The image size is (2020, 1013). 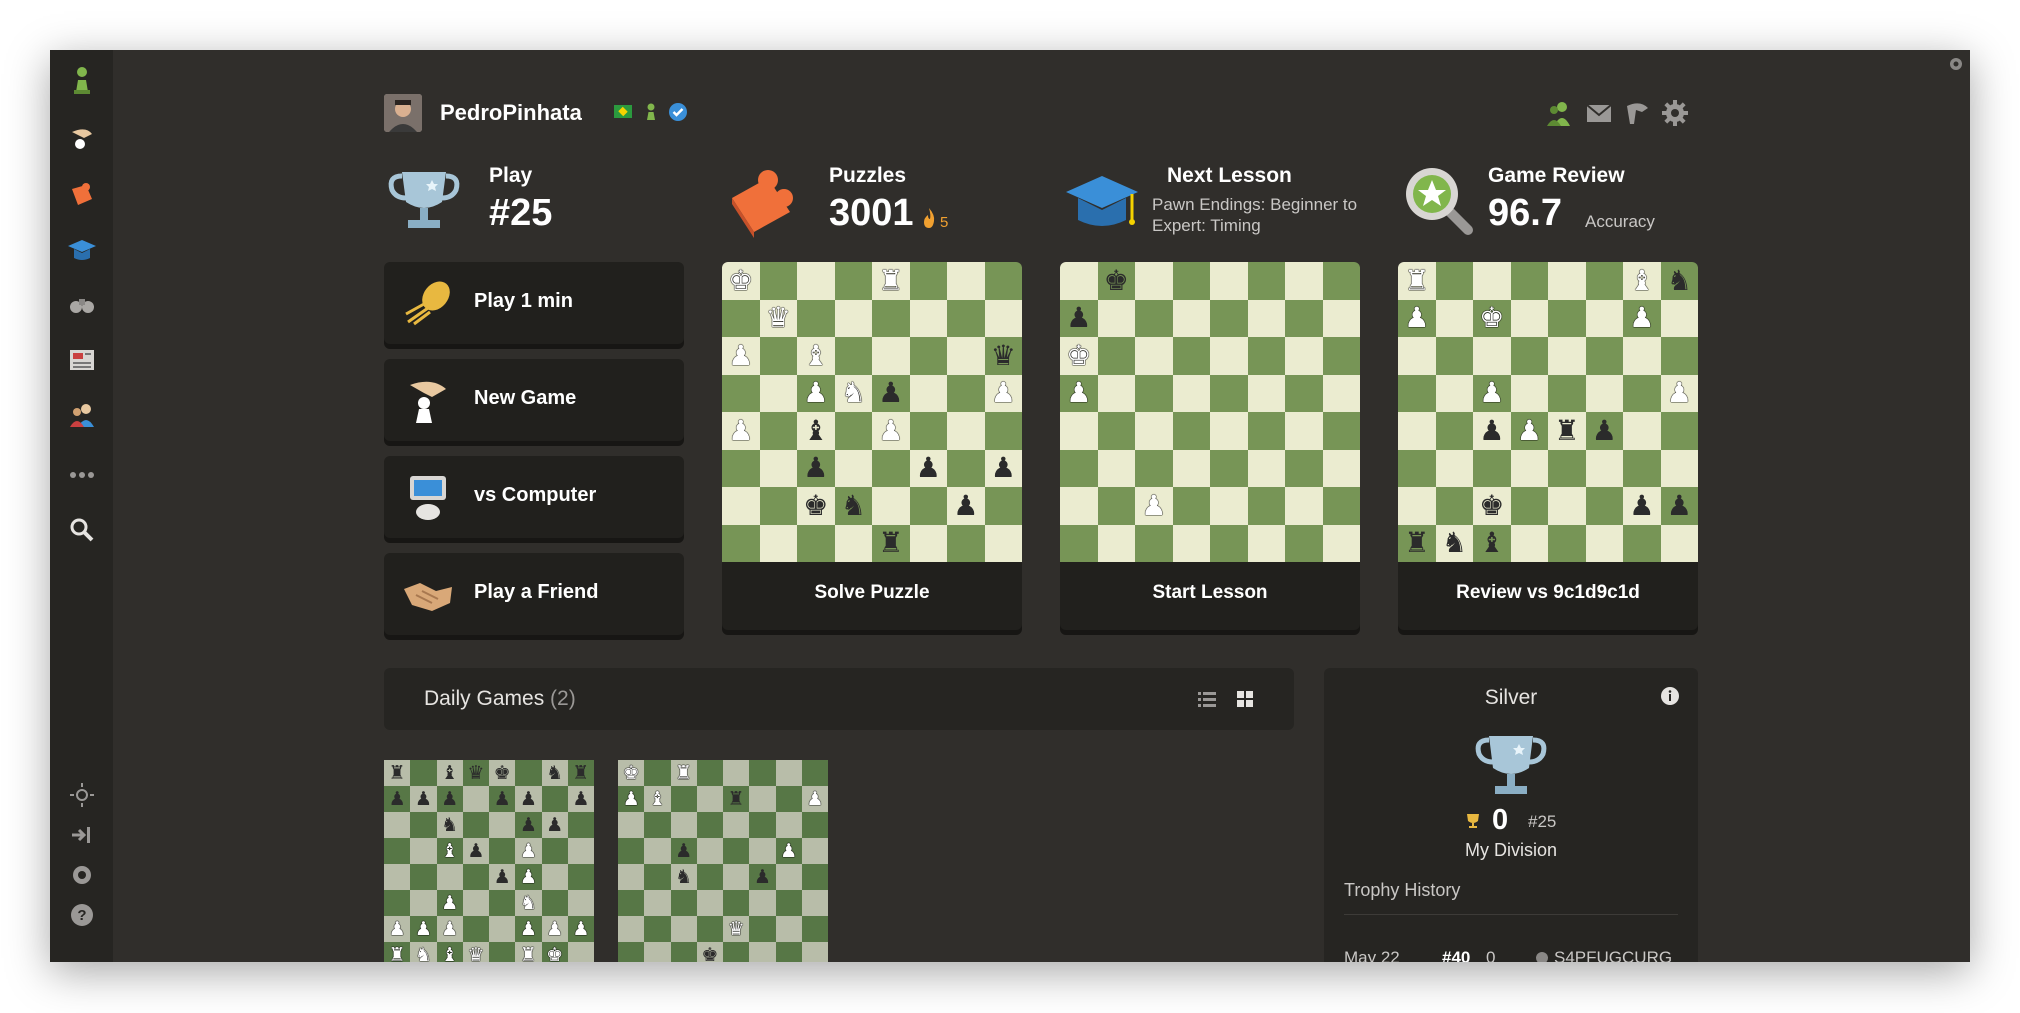 What do you see at coordinates (872, 593) in the screenshot?
I see `solve-puzzle-button: Solve Puzzle` at bounding box center [872, 593].